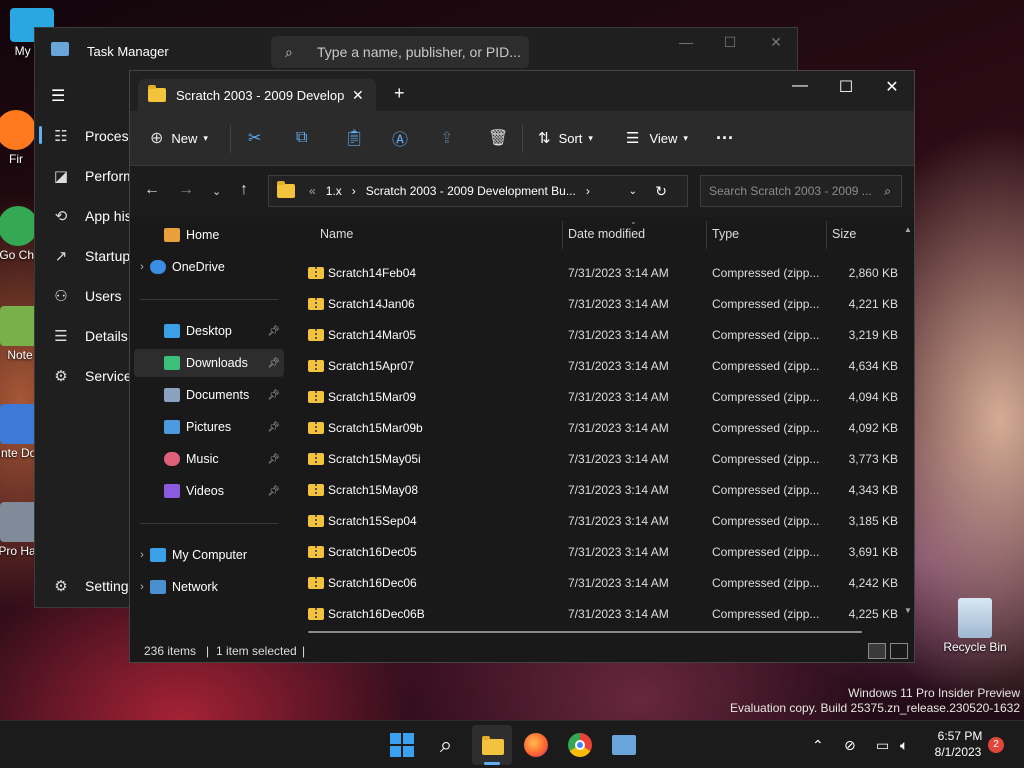 Image resolution: width=1024 pixels, height=768 pixels. I want to click on chrome-taskbar-button, so click(580, 745).